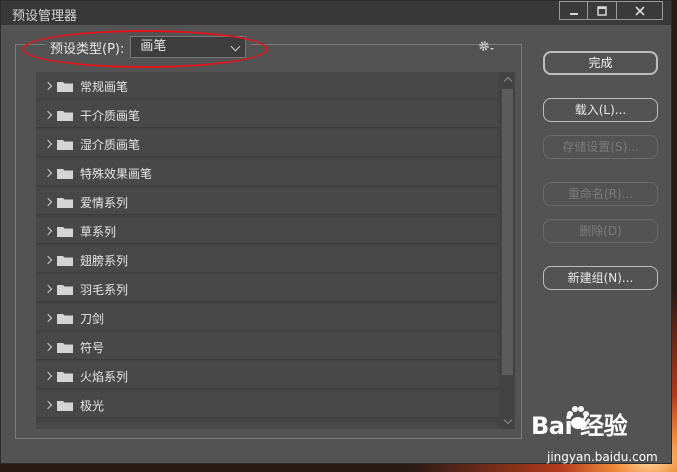 This screenshot has height=472, width=677. I want to click on gear-icon, so click(486, 46).